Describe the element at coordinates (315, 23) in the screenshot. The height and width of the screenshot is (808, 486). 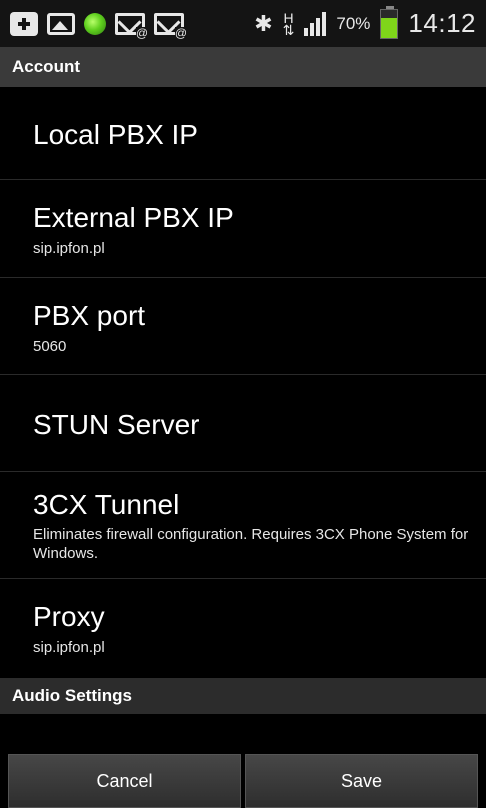
I see `signal-icon` at that location.